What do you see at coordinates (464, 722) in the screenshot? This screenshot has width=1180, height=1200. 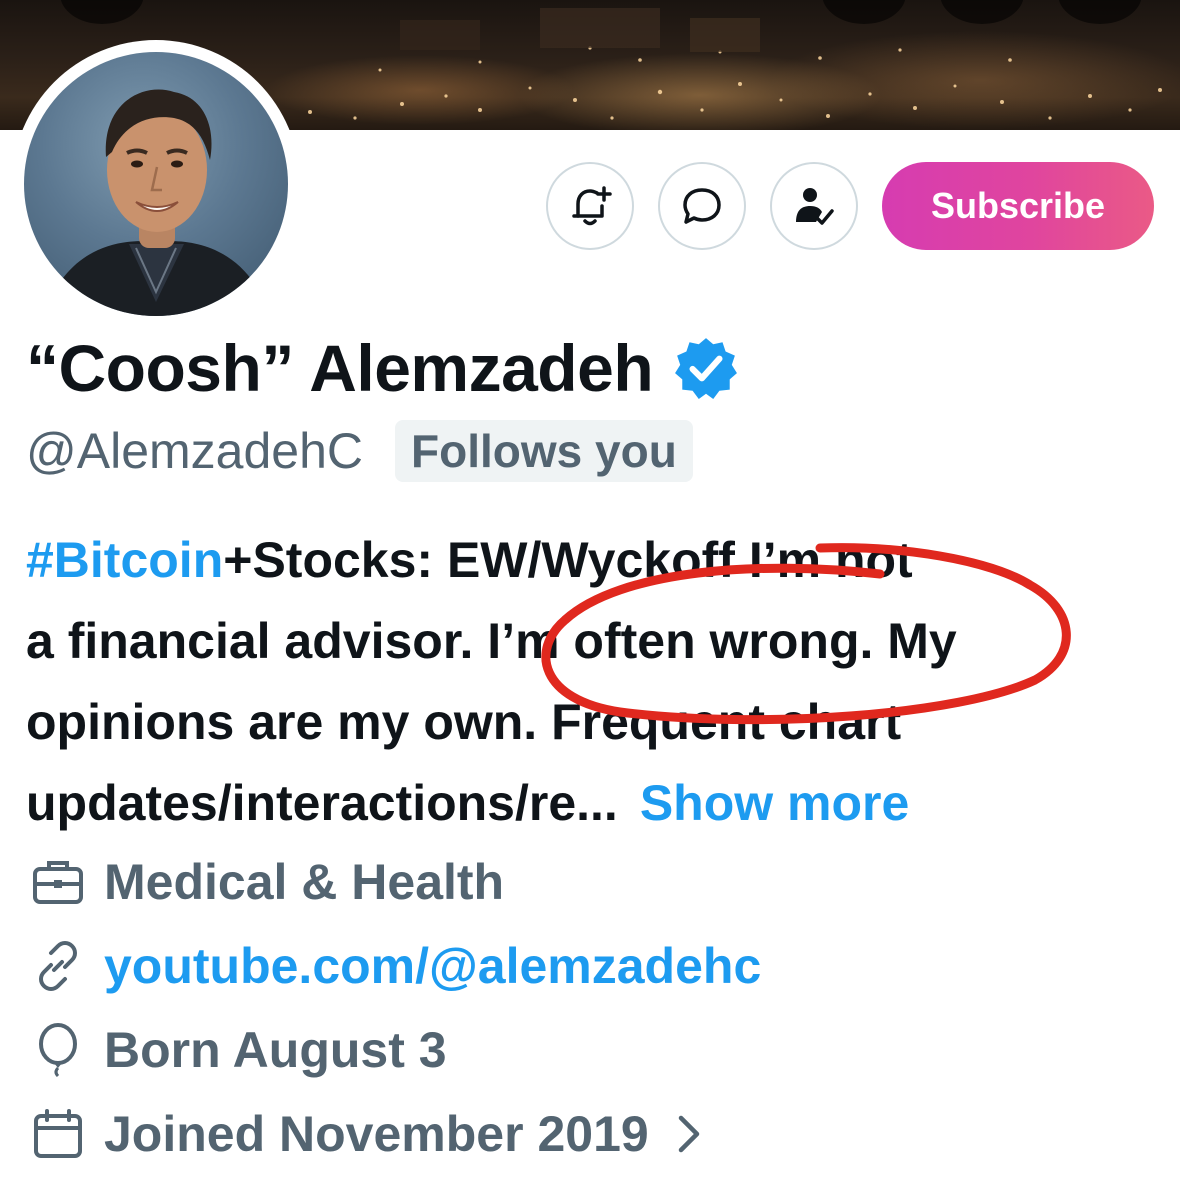 I see `bio-line: opinions are my own. Frequent chart` at bounding box center [464, 722].